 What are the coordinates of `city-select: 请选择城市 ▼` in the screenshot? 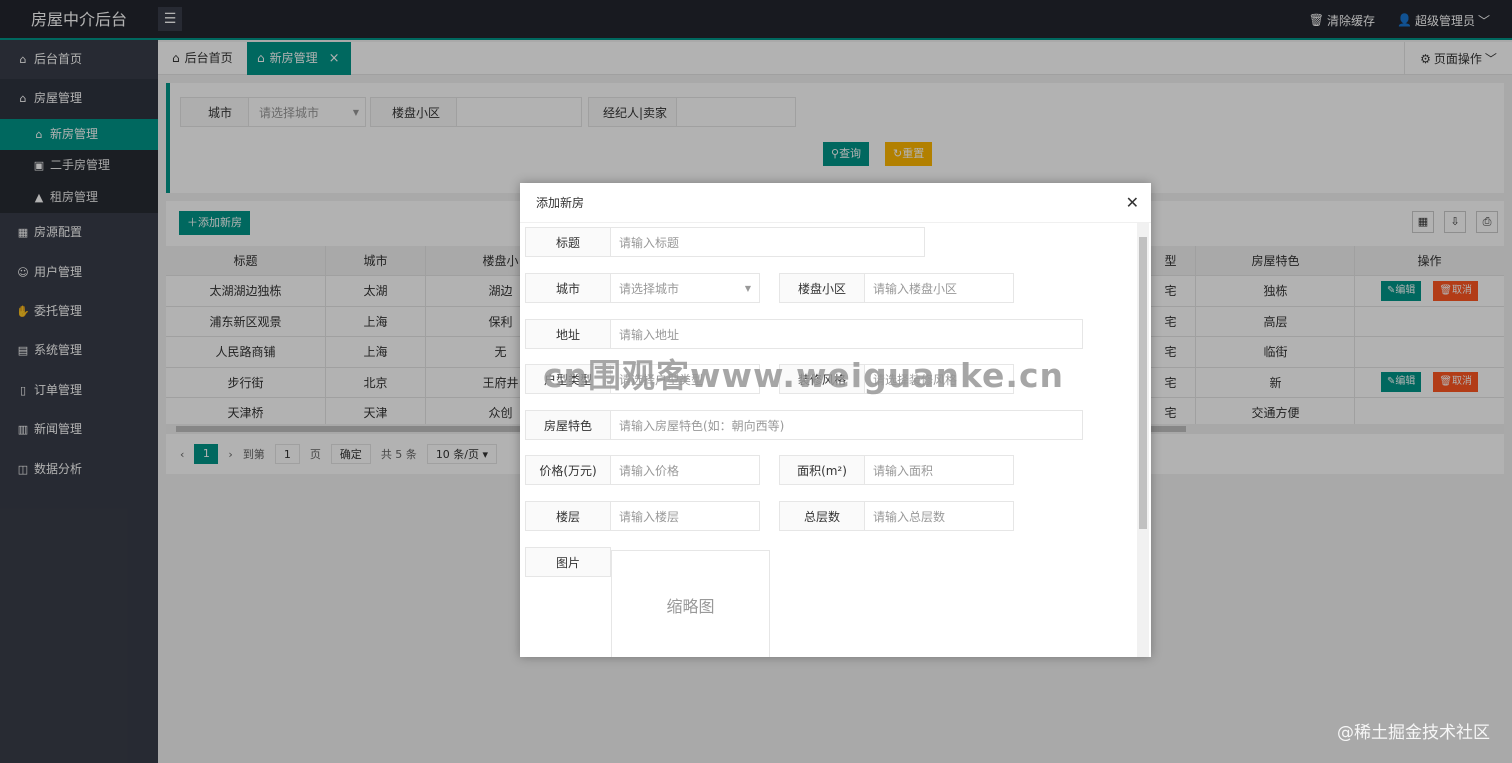 It's located at (685, 288).